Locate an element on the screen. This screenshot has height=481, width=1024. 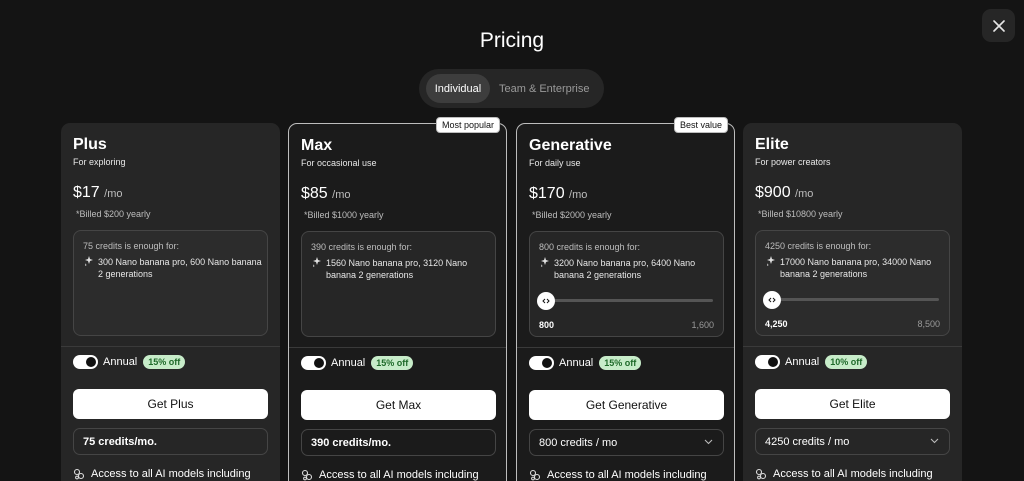
credits-dropdown-value: 4250 credits / mo is located at coordinates (807, 441).